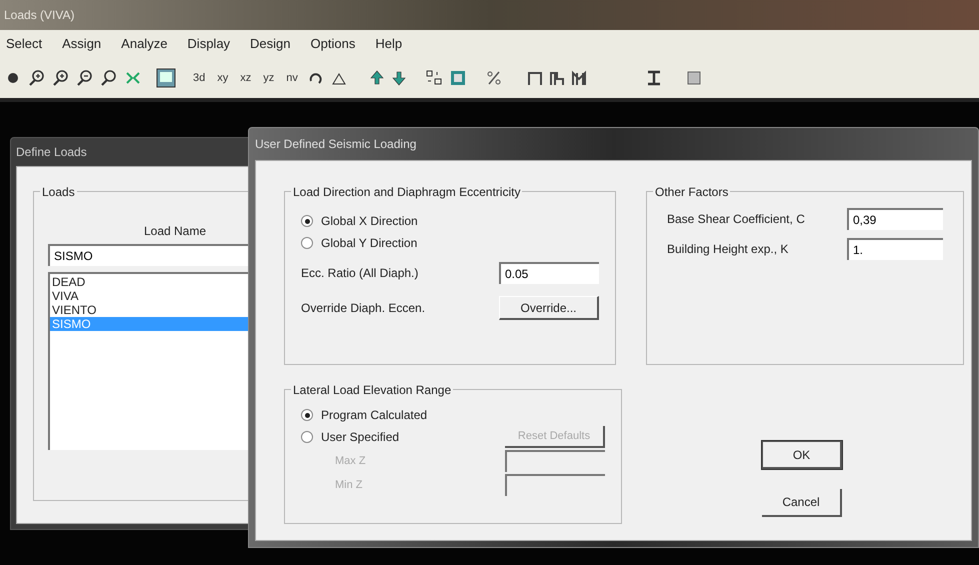 The width and height of the screenshot is (979, 565). Describe the element at coordinates (292, 78) in the screenshot. I see `view-button: nv` at that location.